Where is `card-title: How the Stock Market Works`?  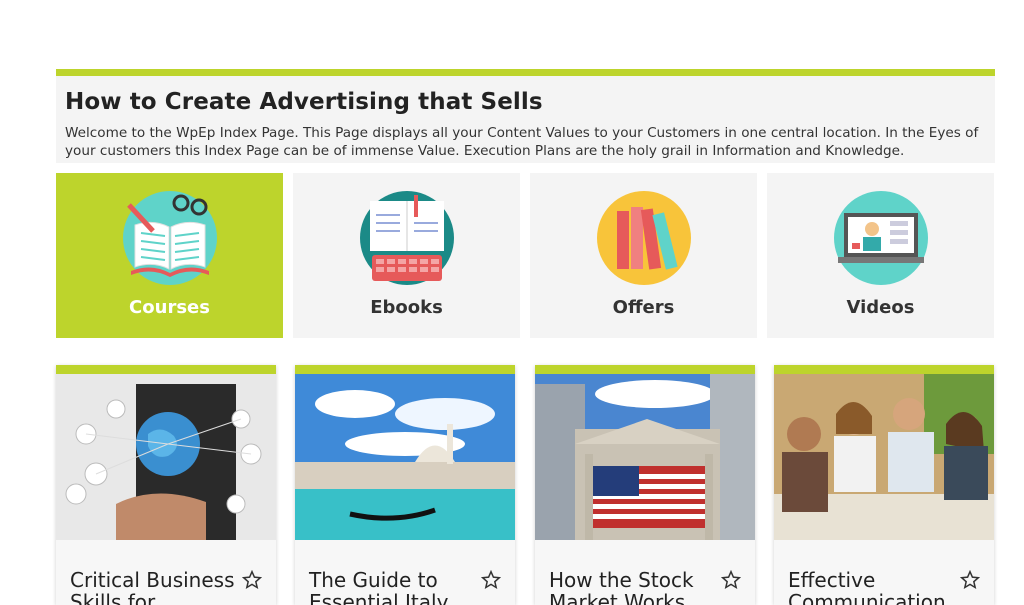 card-title: How the Stock Market Works is located at coordinates (621, 586).